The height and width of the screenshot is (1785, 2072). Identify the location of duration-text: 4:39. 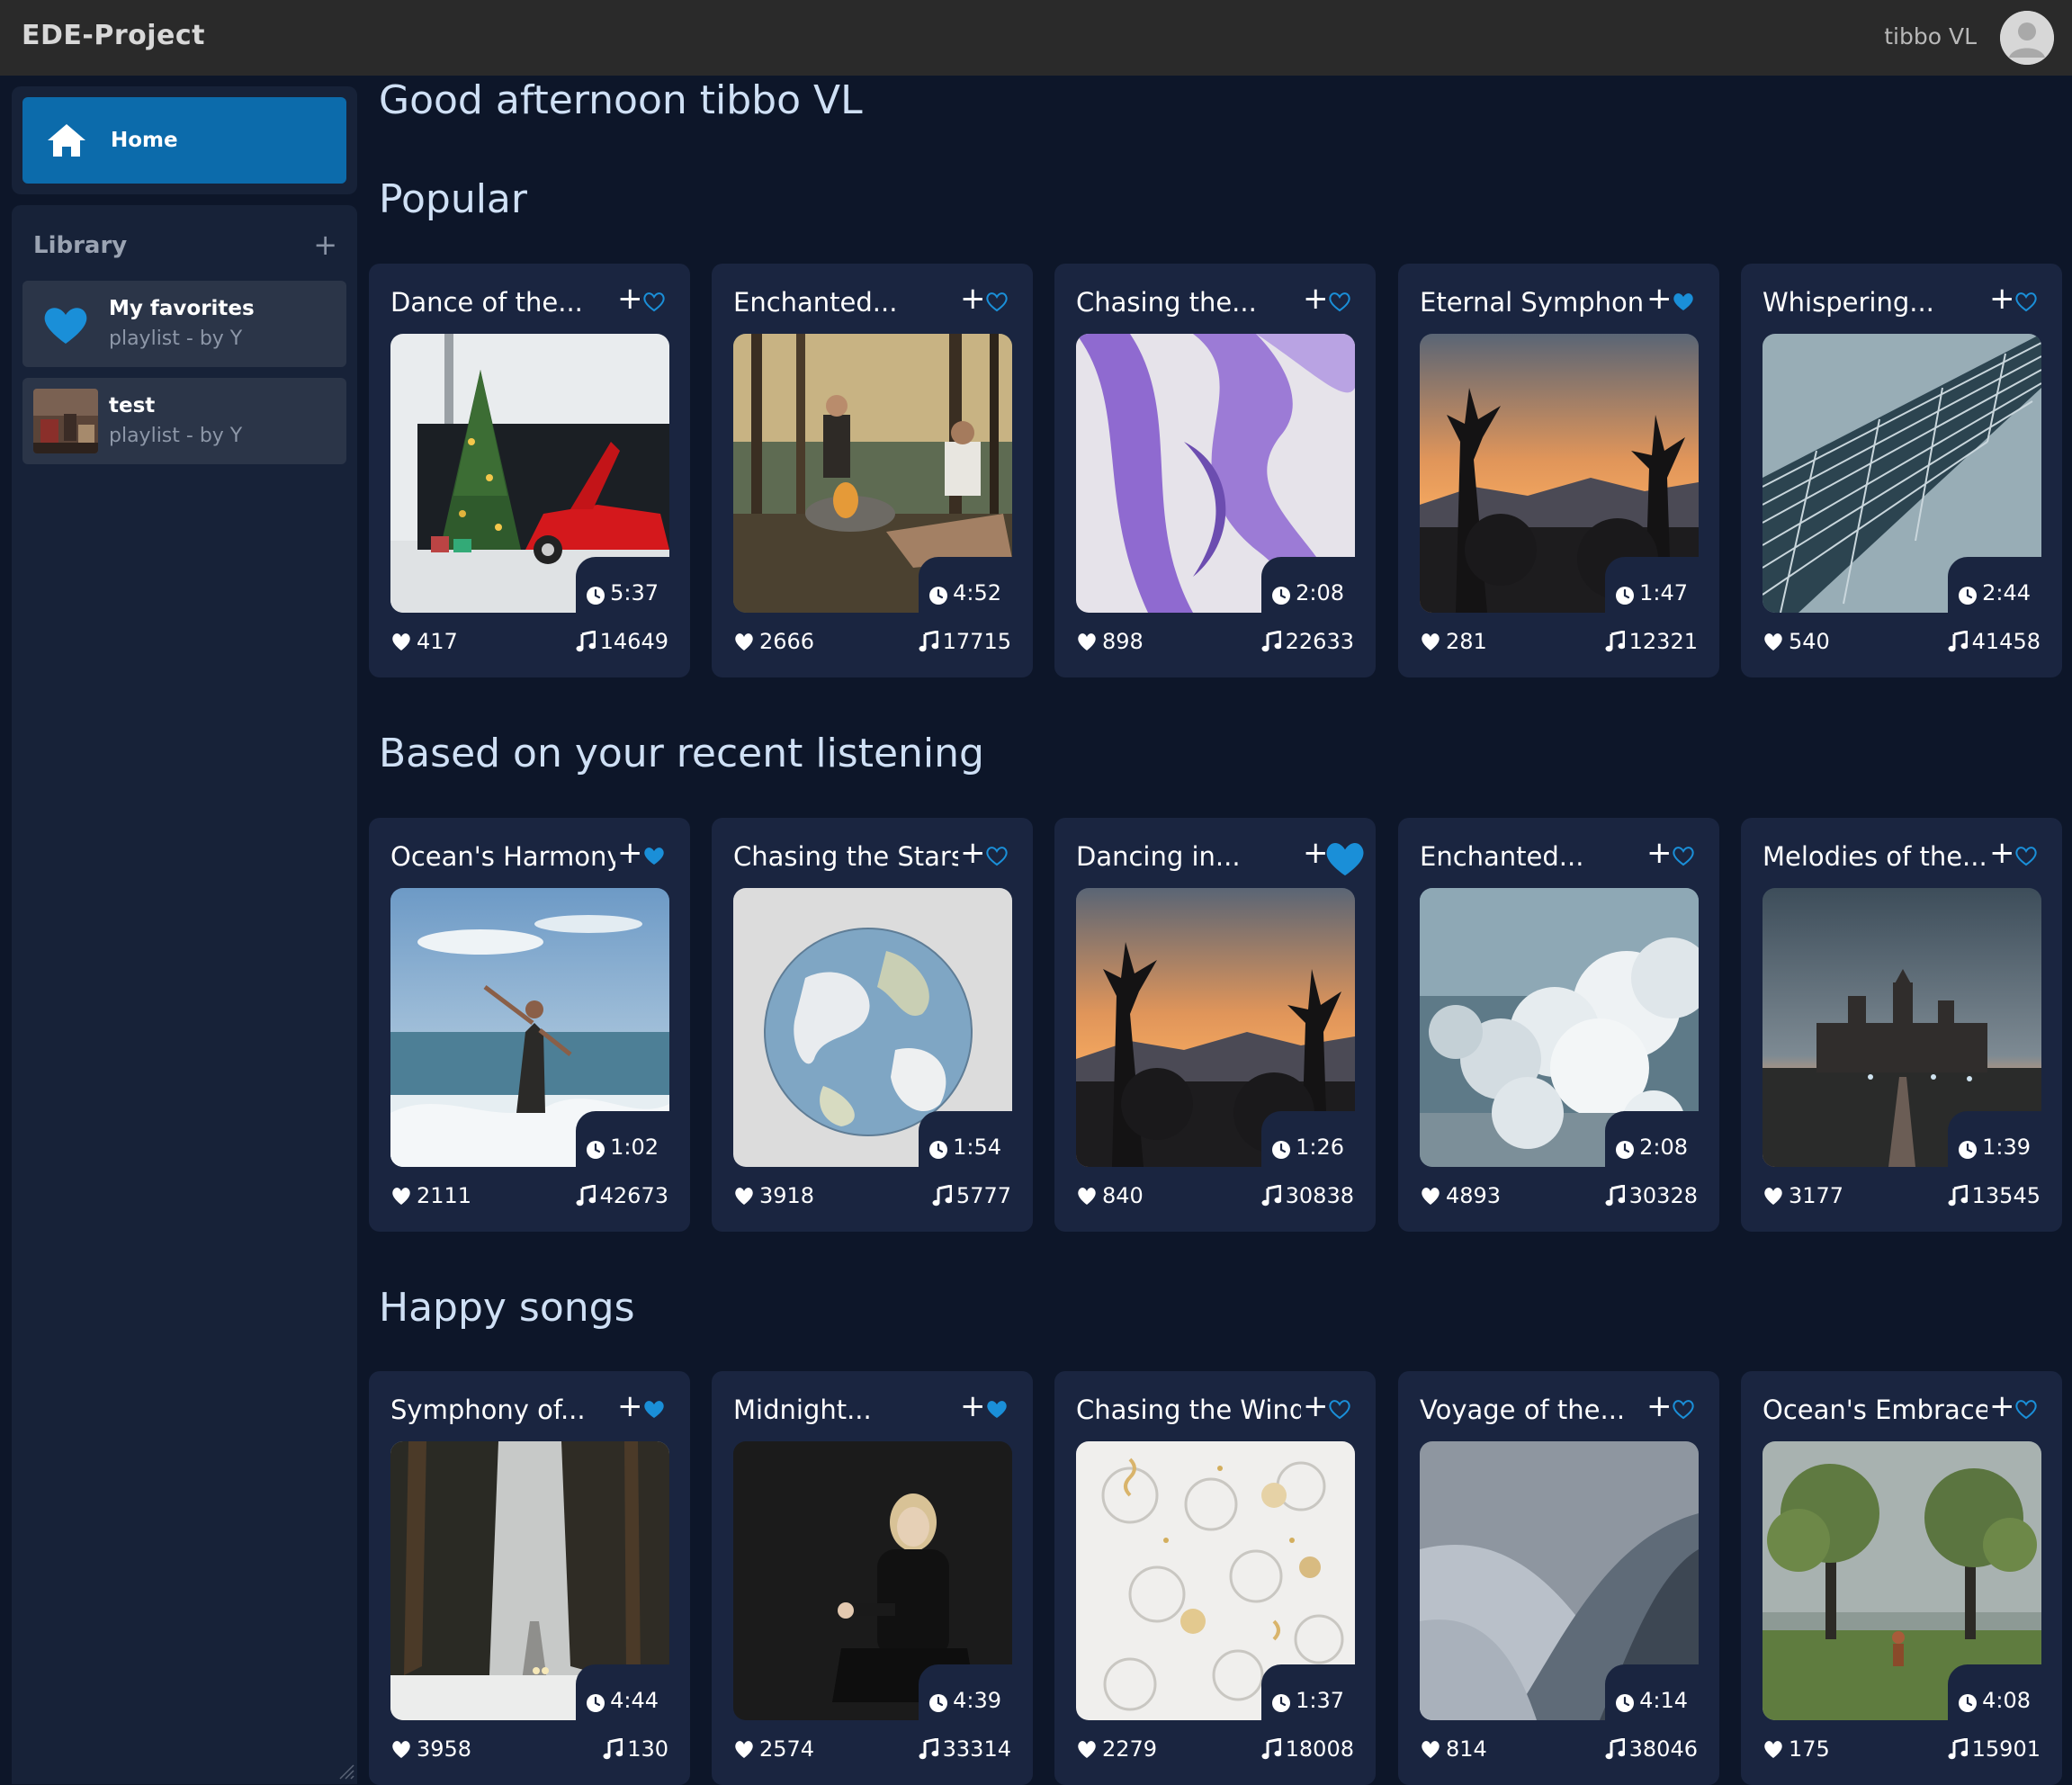
(977, 1700).